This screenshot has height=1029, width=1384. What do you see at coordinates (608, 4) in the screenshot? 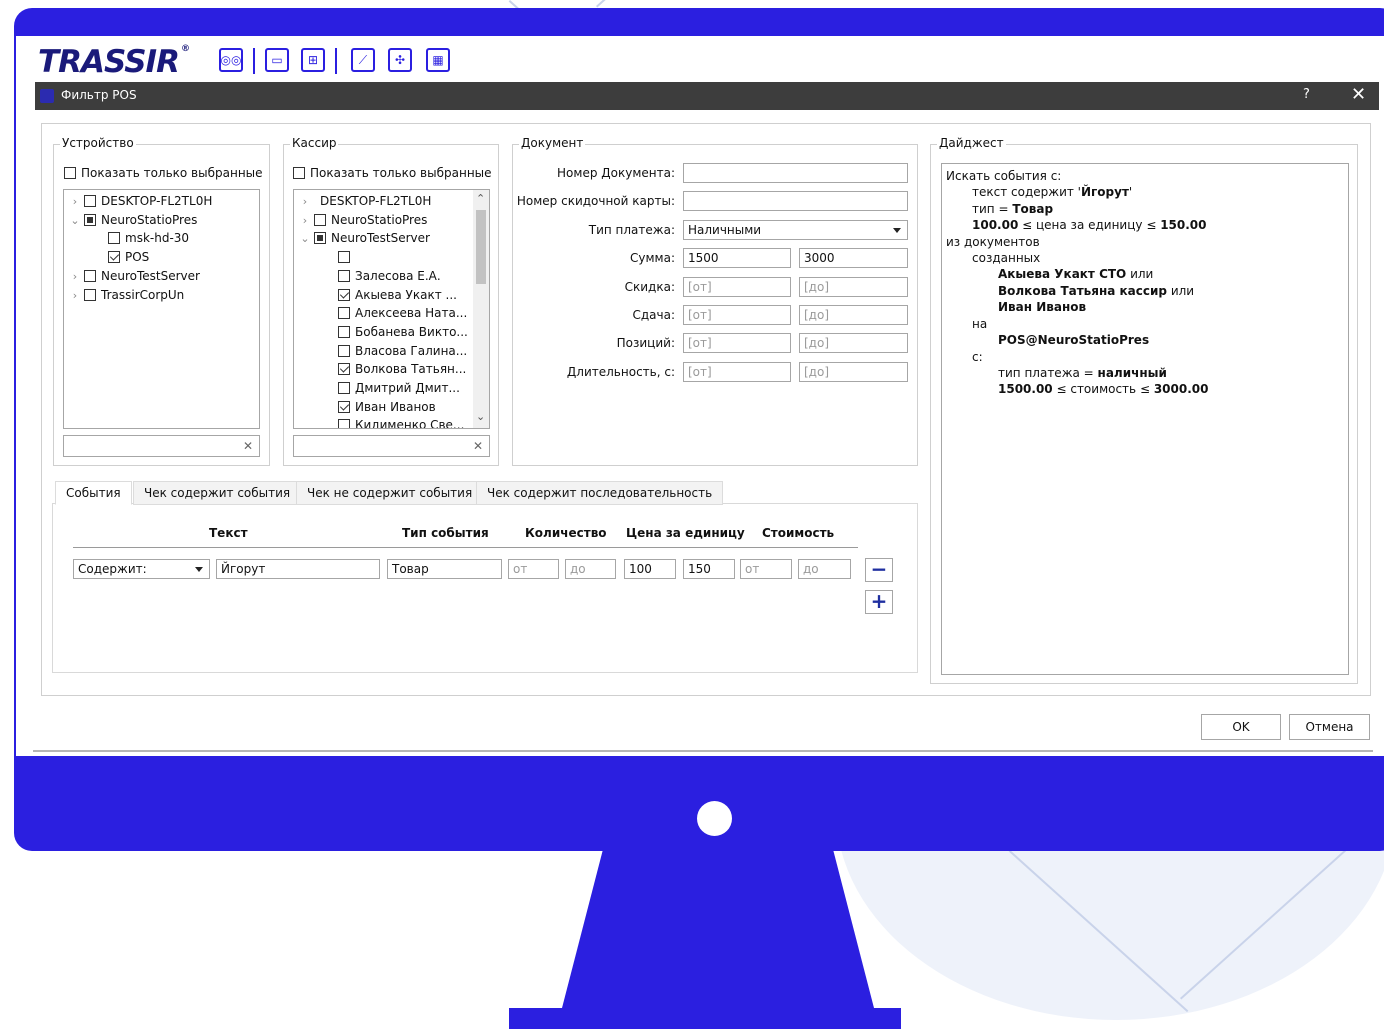
I see `background-line` at bounding box center [608, 4].